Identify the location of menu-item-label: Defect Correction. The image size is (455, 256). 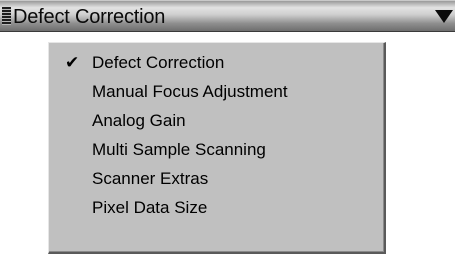
(158, 62).